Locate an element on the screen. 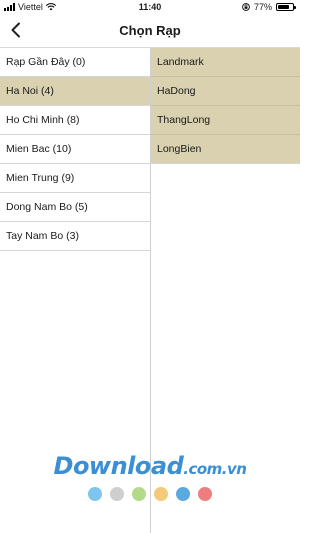  region-item-label: Rạp Gần Đây (0) is located at coordinates (46, 62).